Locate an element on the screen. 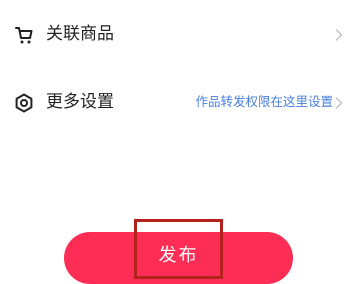  publish-button-label: 发布 is located at coordinates (178, 255).